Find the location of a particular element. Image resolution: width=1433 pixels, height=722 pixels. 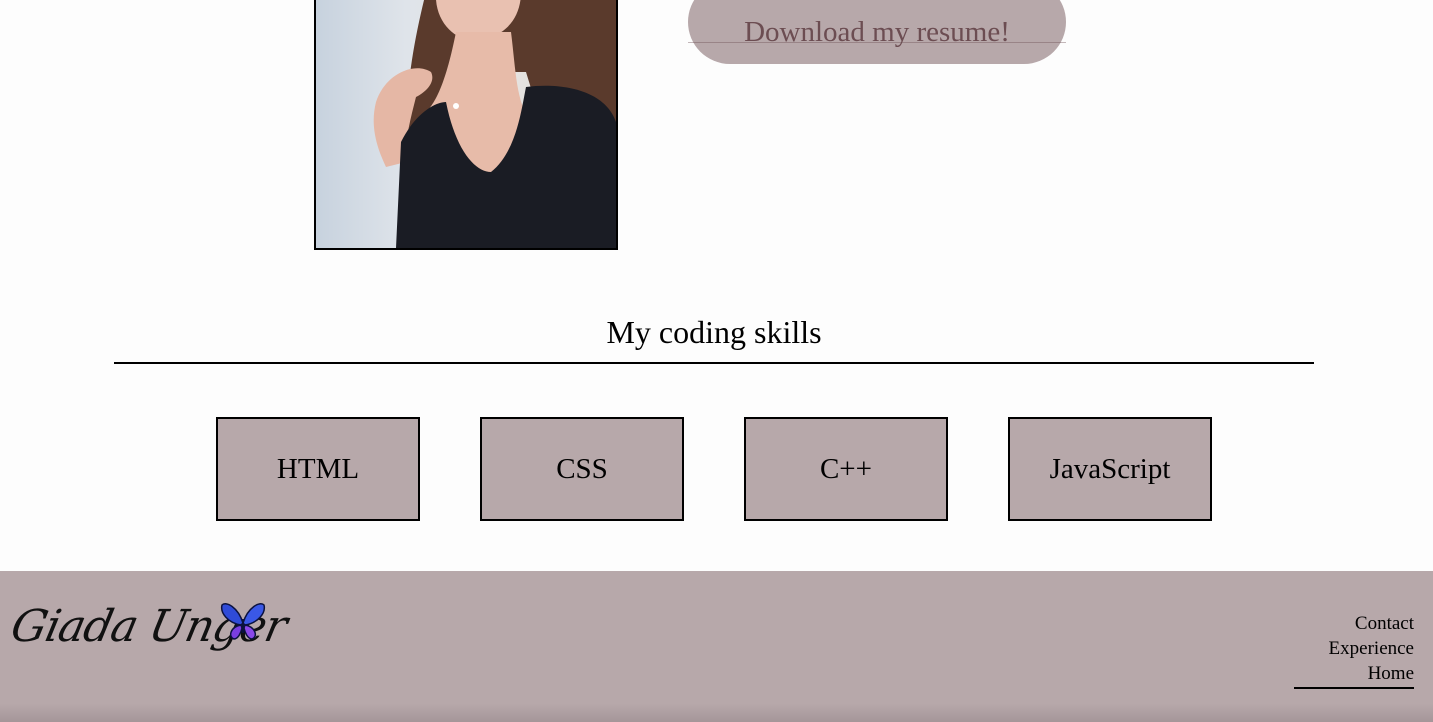

skill-javascript: JavaScript is located at coordinates (1110, 469).